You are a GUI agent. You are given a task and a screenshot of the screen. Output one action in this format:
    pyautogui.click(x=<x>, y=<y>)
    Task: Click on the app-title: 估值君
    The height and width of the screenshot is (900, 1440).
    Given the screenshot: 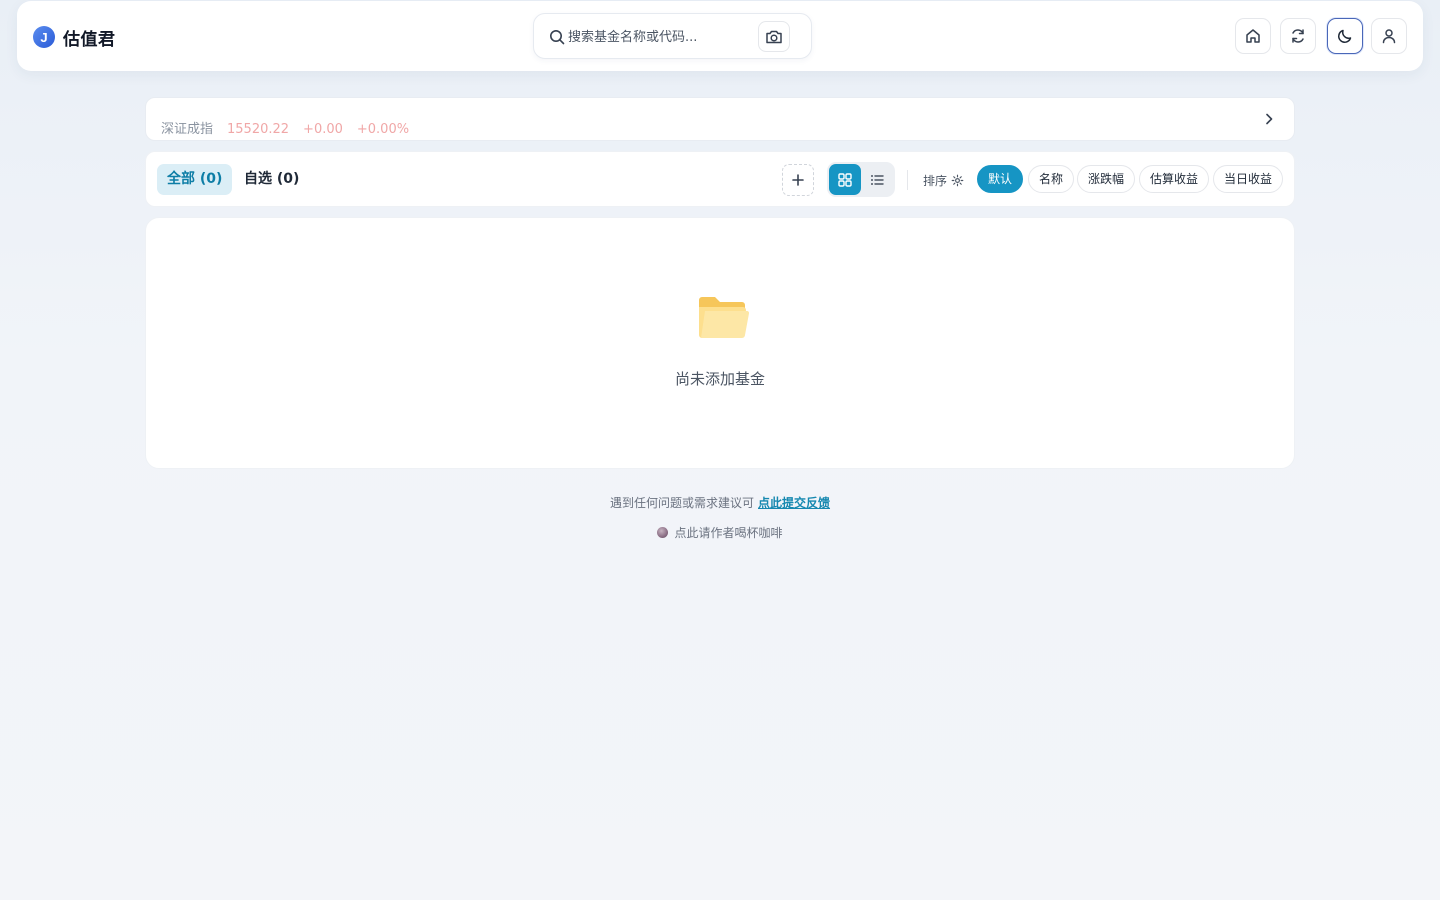 What is the action you would take?
    pyautogui.click(x=89, y=39)
    